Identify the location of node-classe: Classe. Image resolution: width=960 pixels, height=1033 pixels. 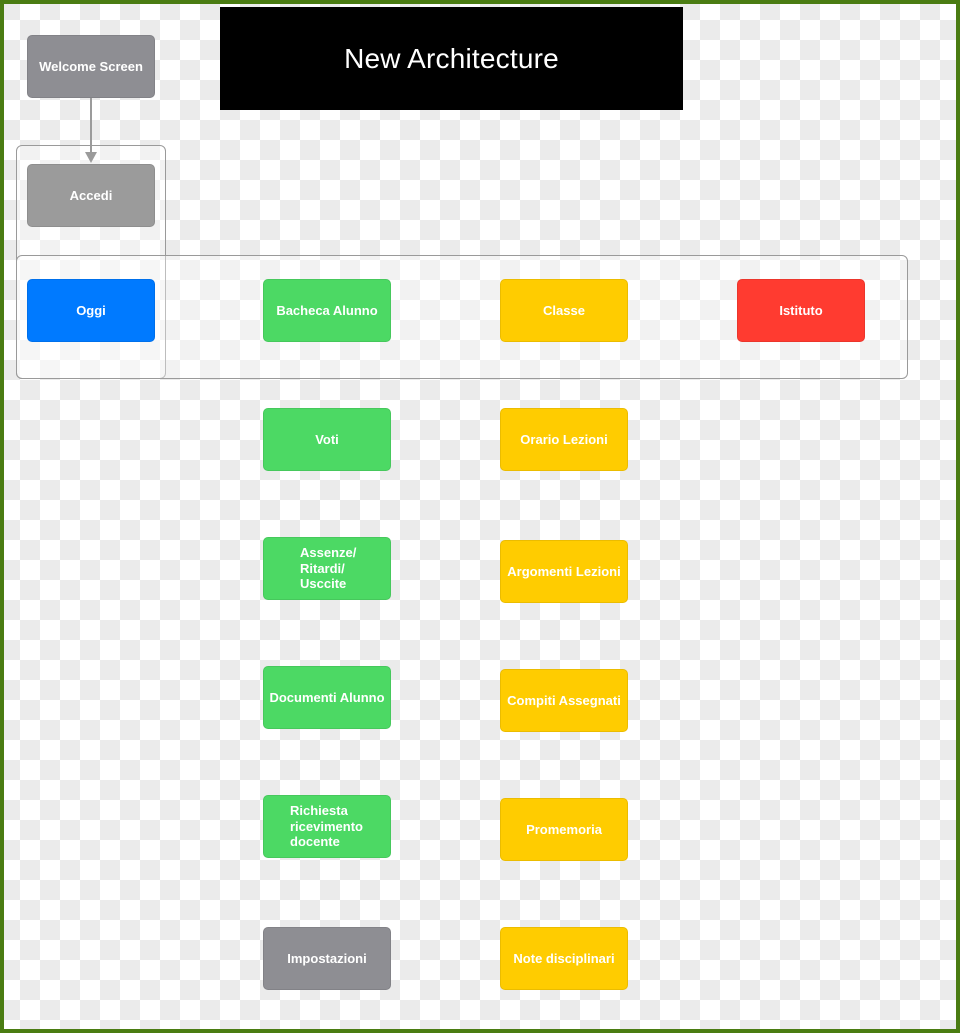
(564, 310).